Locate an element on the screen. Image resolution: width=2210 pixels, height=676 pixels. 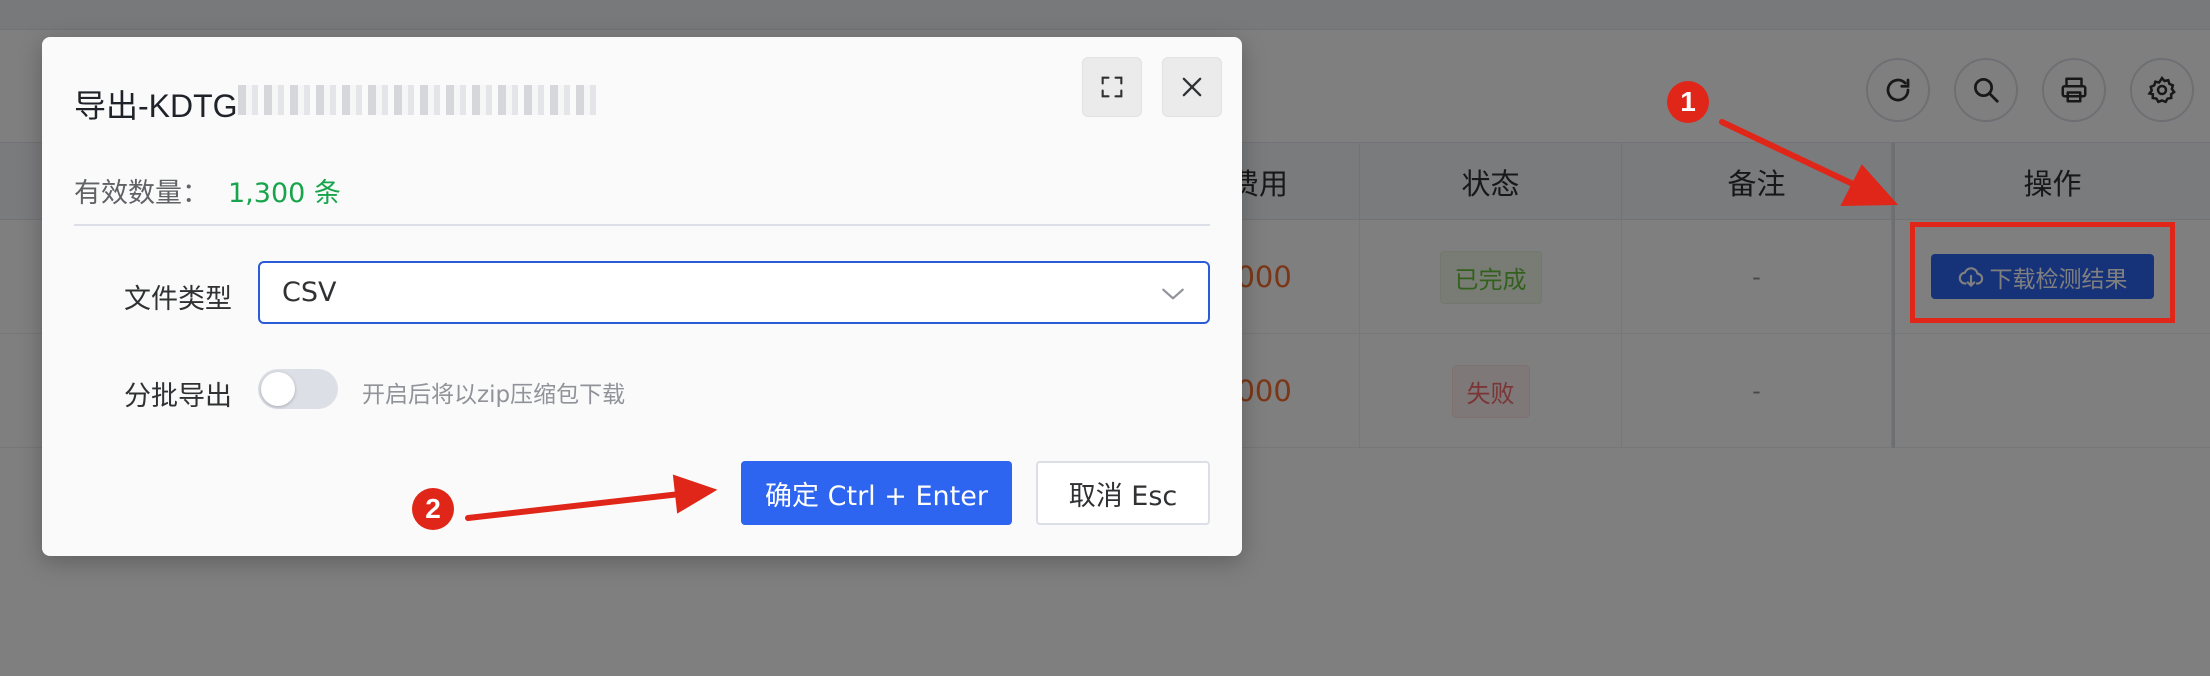
file-type-select: CSV is located at coordinates (734, 292).